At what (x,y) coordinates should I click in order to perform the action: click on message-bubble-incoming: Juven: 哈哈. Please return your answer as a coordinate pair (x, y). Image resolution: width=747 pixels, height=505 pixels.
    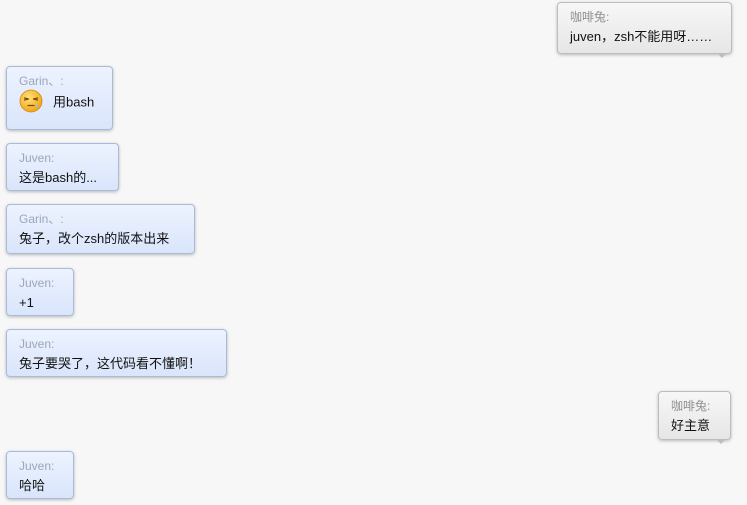
    Looking at the image, I should click on (40, 475).